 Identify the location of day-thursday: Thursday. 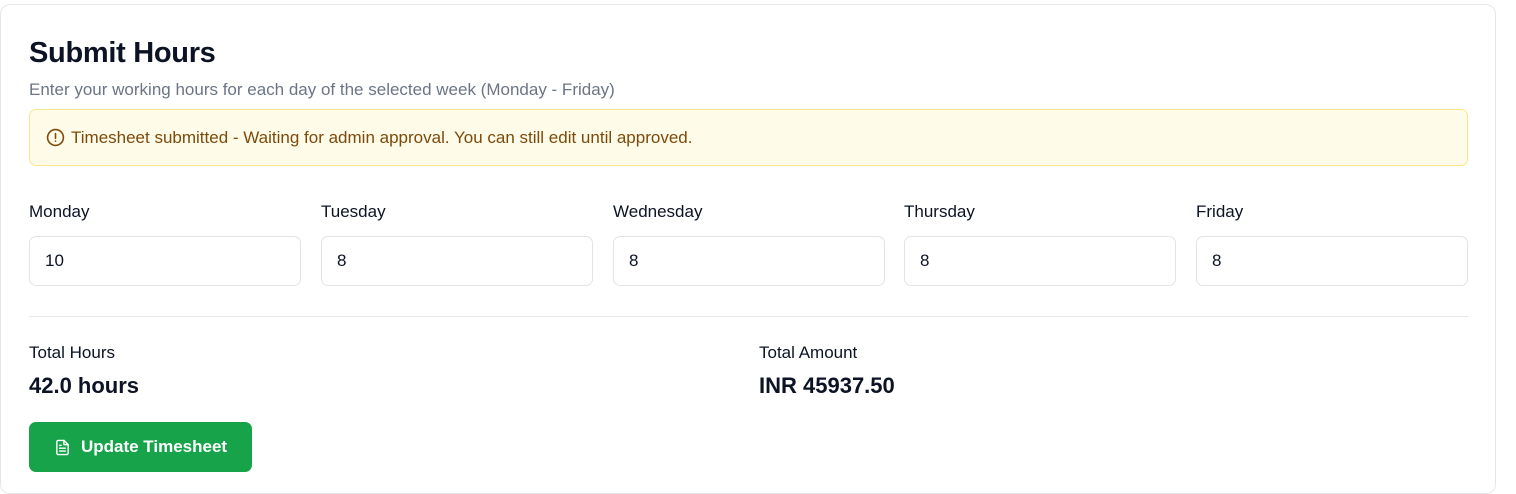
(1040, 243).